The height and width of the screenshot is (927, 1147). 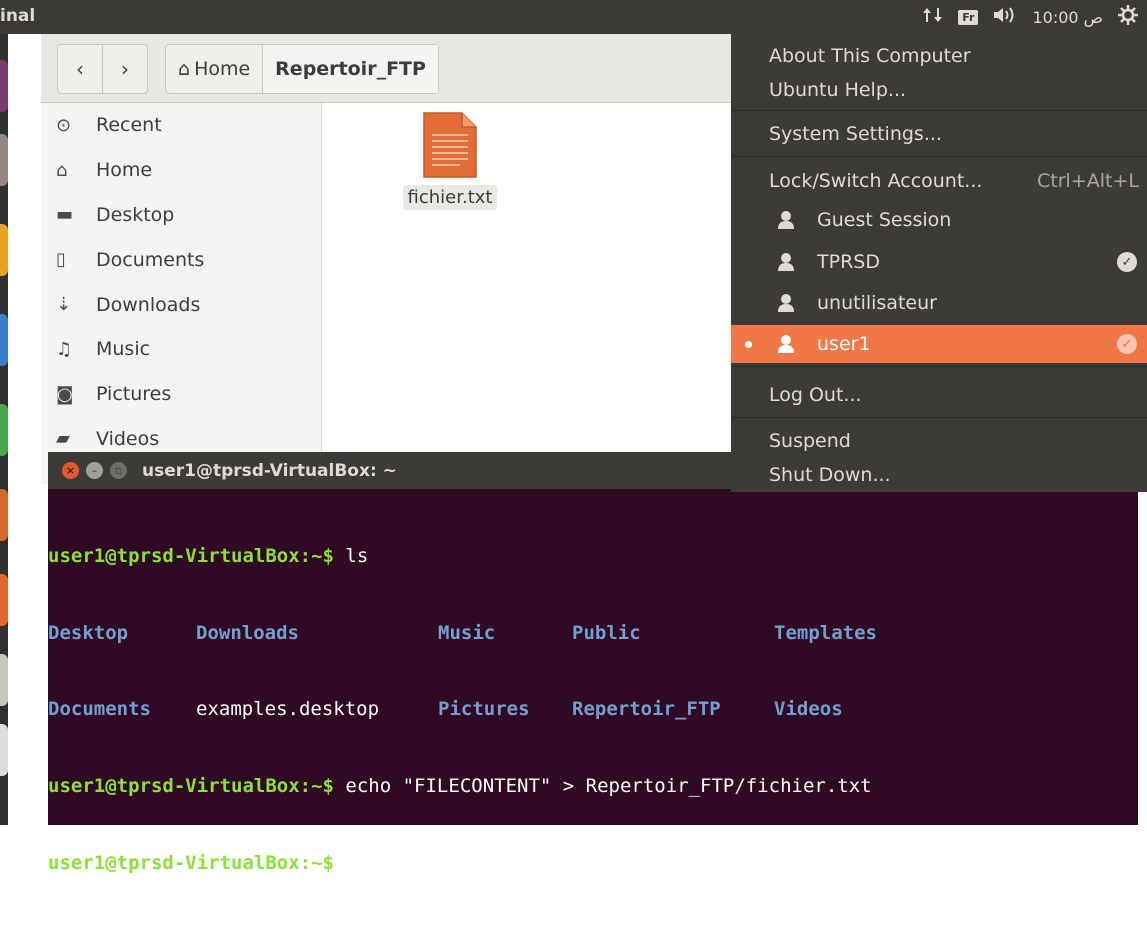 What do you see at coordinates (128, 438) in the screenshot?
I see `sidebar-item-label: Videos` at bounding box center [128, 438].